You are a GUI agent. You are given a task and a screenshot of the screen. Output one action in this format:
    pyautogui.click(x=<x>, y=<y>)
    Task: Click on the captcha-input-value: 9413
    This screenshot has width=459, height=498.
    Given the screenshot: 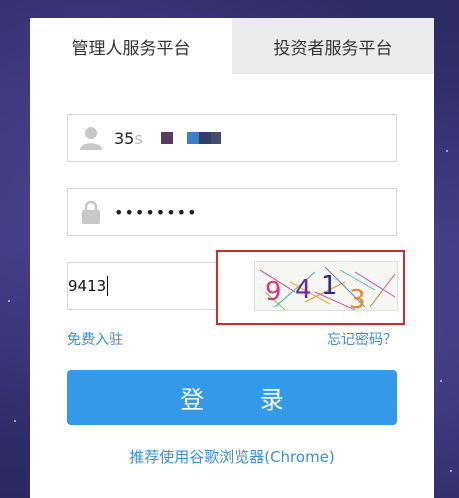 What is the action you would take?
    pyautogui.click(x=87, y=286)
    